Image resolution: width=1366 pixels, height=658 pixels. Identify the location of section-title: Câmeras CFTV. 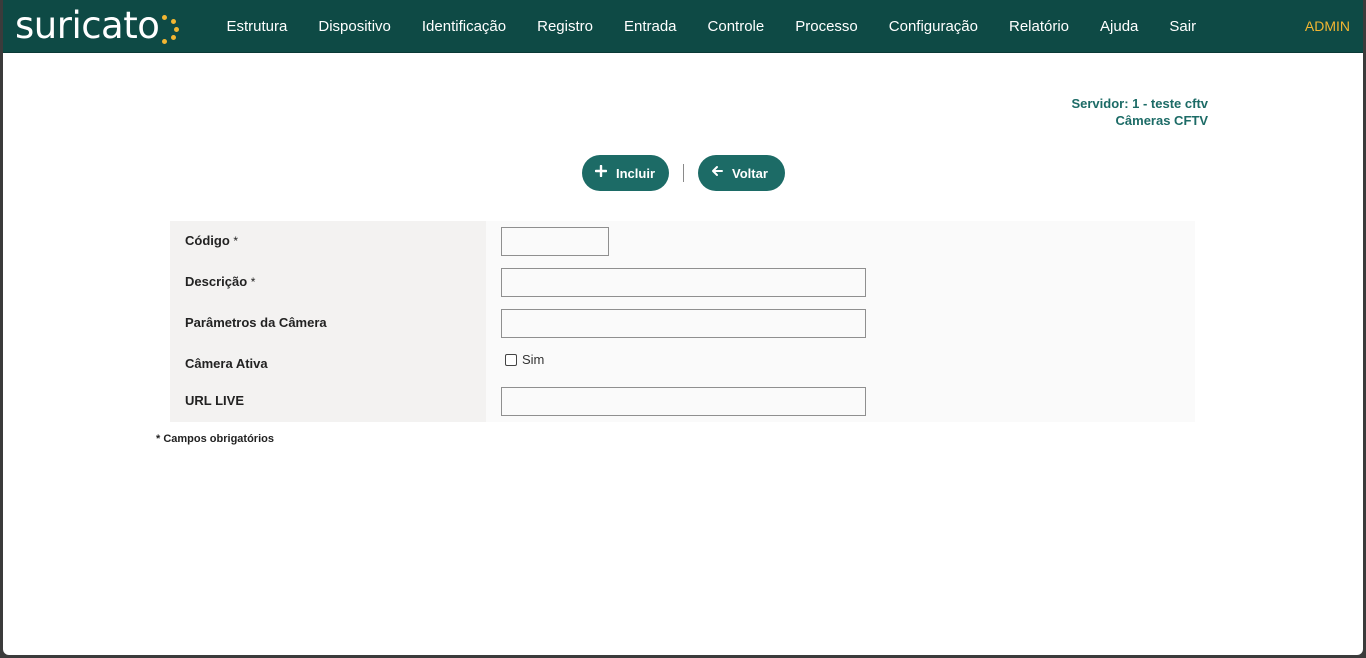
(1161, 120).